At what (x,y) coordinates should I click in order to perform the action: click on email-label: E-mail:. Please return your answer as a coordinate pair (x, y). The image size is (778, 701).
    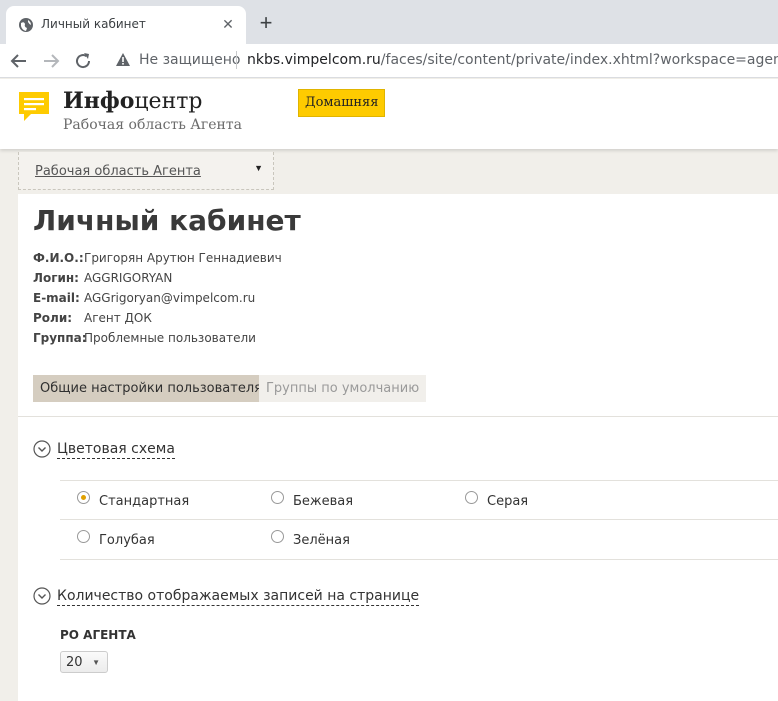
    Looking at the image, I should click on (56, 298).